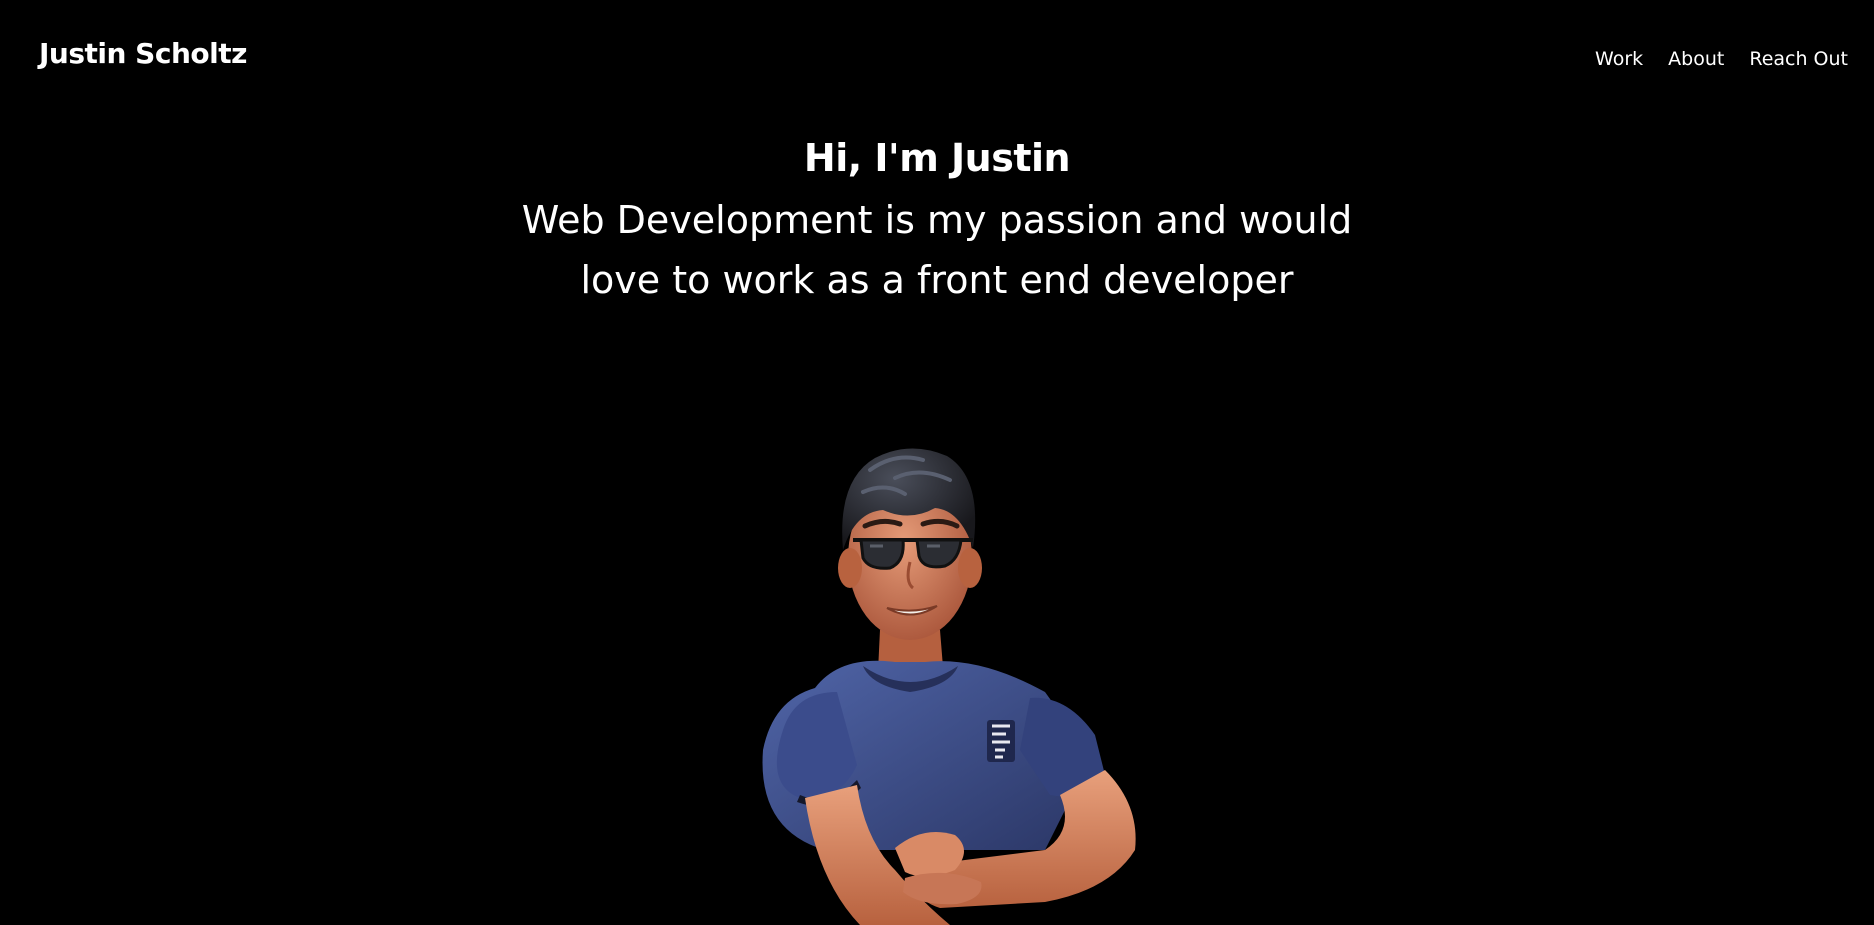  Describe the element at coordinates (1696, 59) in the screenshot. I see `nav-link-about: About` at that location.